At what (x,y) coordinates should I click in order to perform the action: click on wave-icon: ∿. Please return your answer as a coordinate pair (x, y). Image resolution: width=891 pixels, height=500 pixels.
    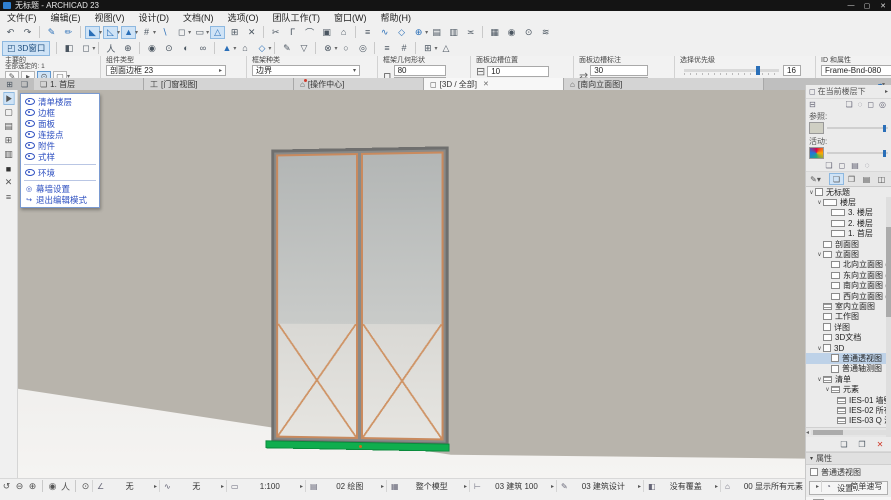
    Looking at the image, I should click on (384, 32).